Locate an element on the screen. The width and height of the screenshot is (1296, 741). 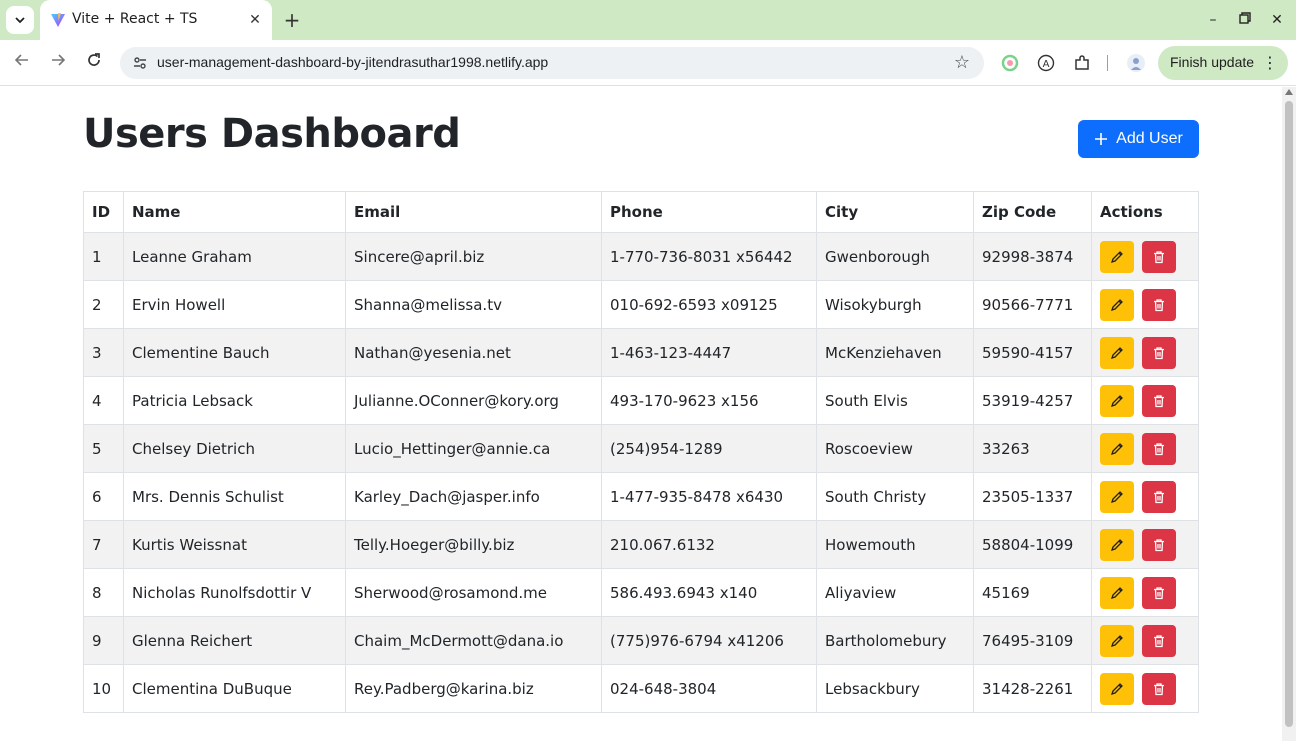
cell-name: Mrs. Dennis Schulist is located at coordinates (234, 496).